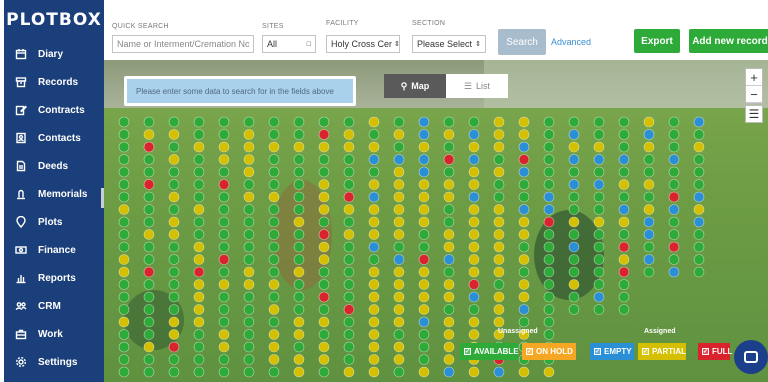 The height and width of the screenshot is (382, 768). What do you see at coordinates (54, 362) in the screenshot?
I see `sidebar-item-settings: Settings` at bounding box center [54, 362].